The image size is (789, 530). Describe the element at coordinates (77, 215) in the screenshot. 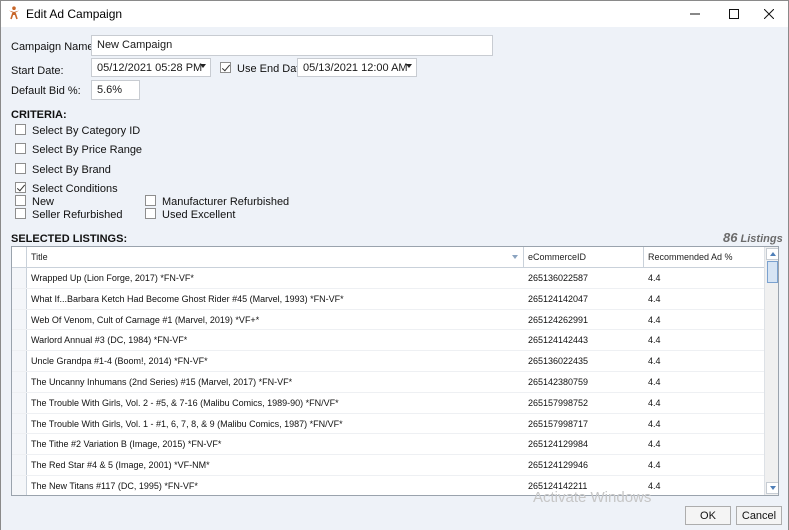

I see `condition-seller-refurbished-label: Seller Refurbished` at that location.